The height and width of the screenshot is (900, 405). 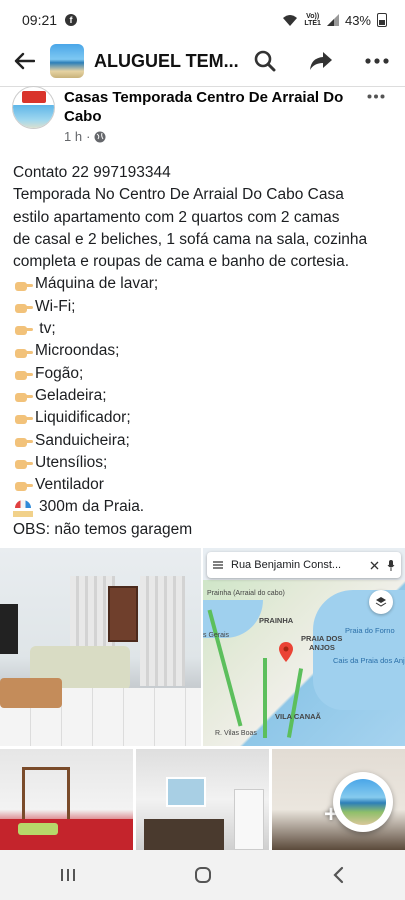 I want to click on group-thumbnail, so click(x=67, y=61).